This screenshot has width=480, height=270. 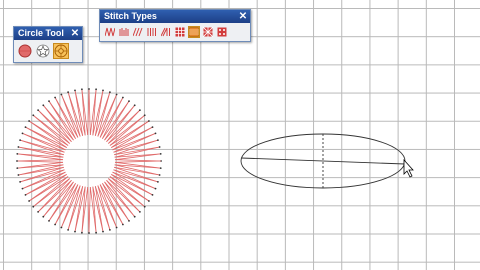 I want to click on satin-diagonal-stitch-icon, so click(x=138, y=32).